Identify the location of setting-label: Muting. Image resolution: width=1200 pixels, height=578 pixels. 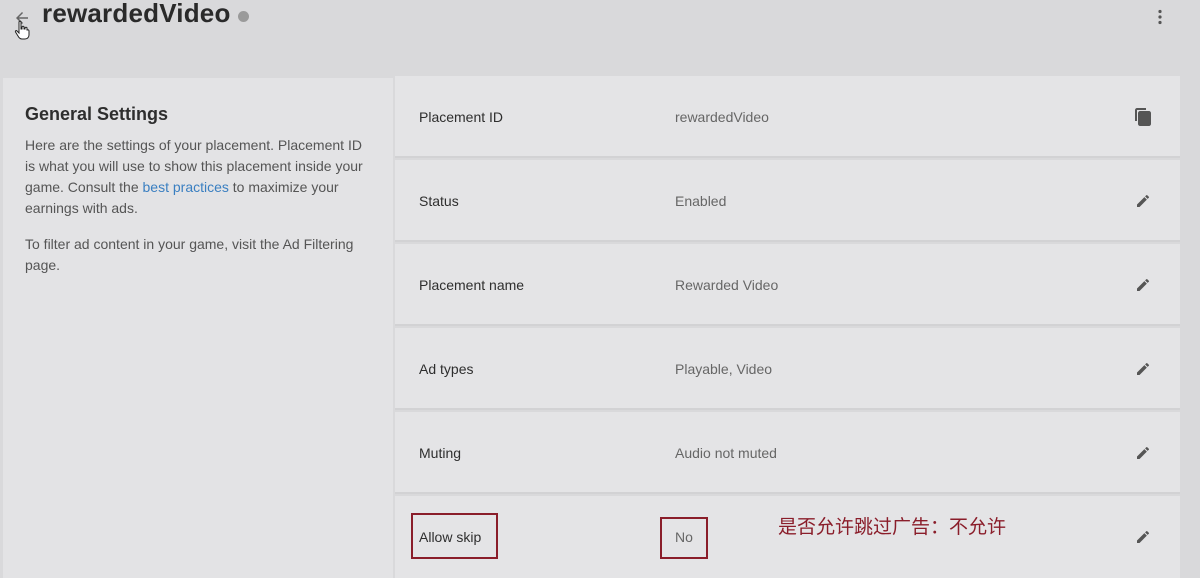
(440, 453).